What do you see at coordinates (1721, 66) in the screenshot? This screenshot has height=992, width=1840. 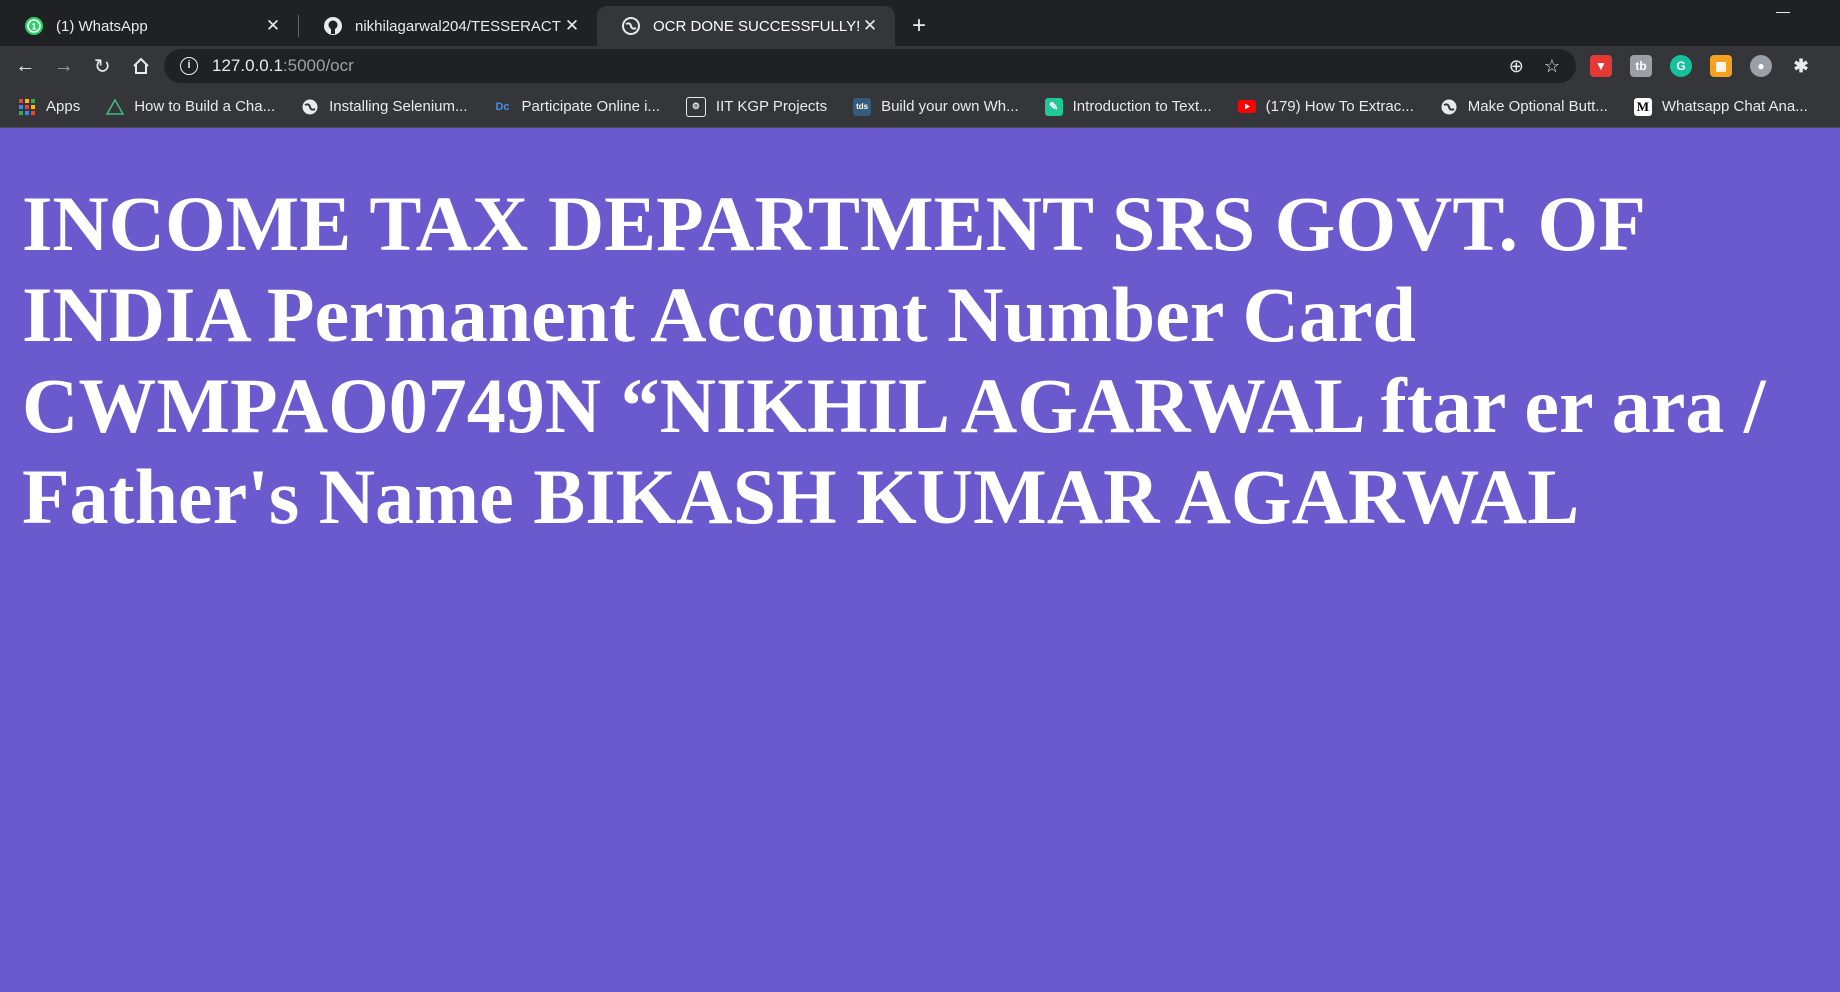 I see `orange-extension-icon: ▦` at bounding box center [1721, 66].